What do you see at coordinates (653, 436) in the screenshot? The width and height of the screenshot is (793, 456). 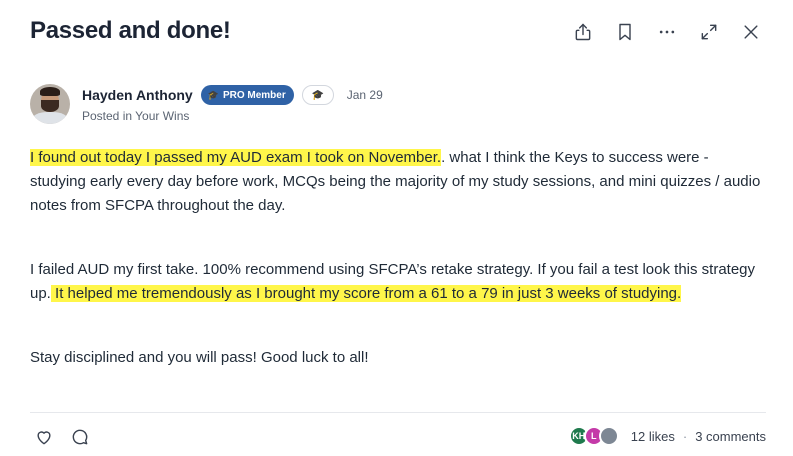 I see `likes-count: 12 likes` at bounding box center [653, 436].